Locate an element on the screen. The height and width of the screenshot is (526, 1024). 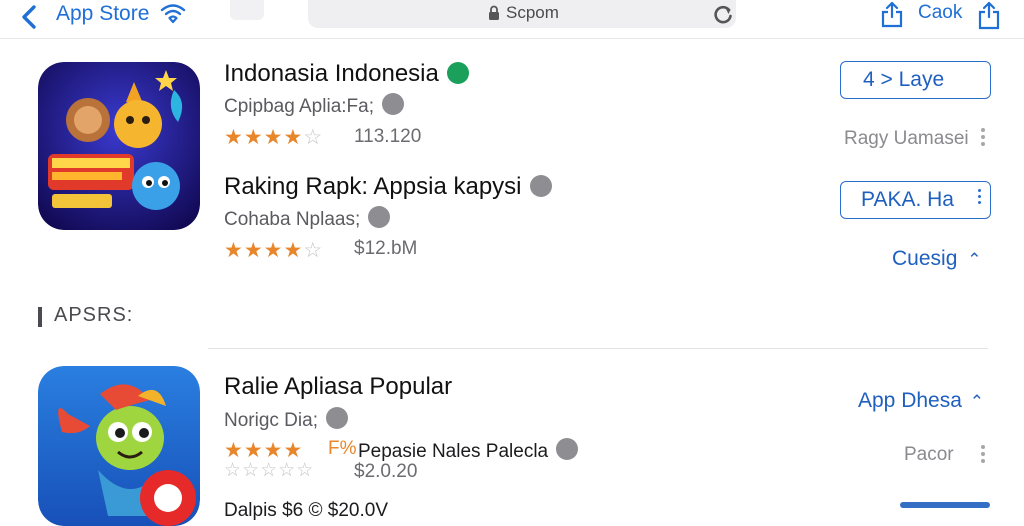
app-action-button-label: PAKA. Ha is located at coordinates (907, 199).